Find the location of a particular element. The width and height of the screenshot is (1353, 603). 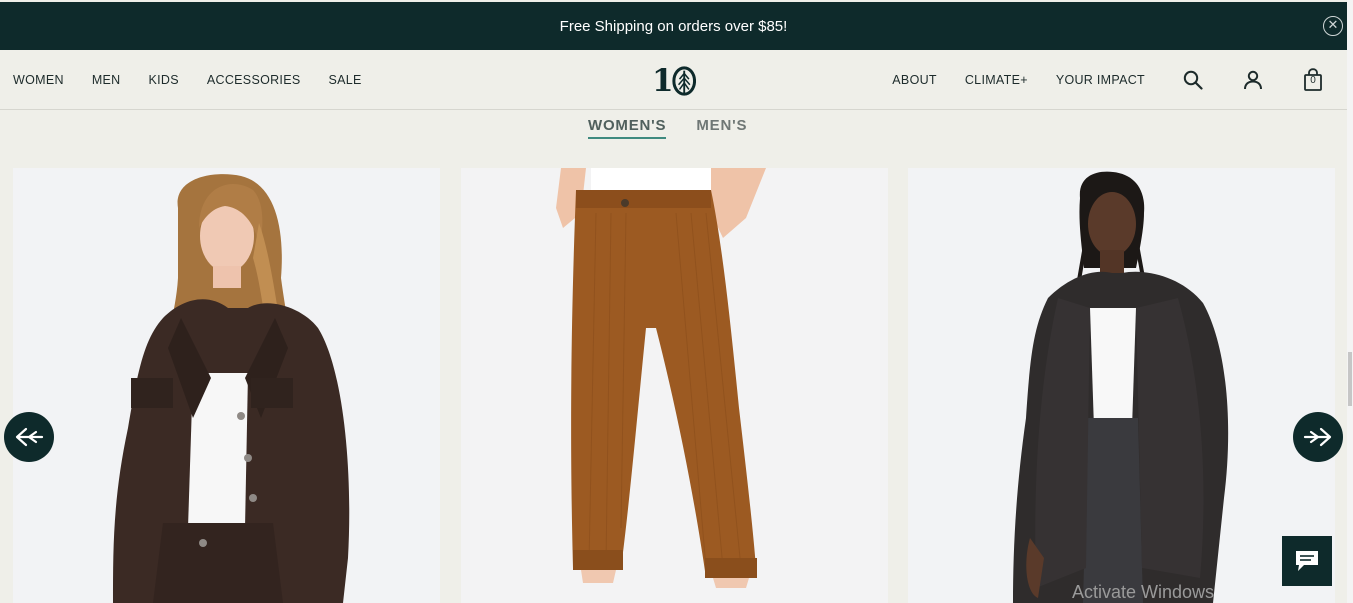

search-icon is located at coordinates (1193, 80).